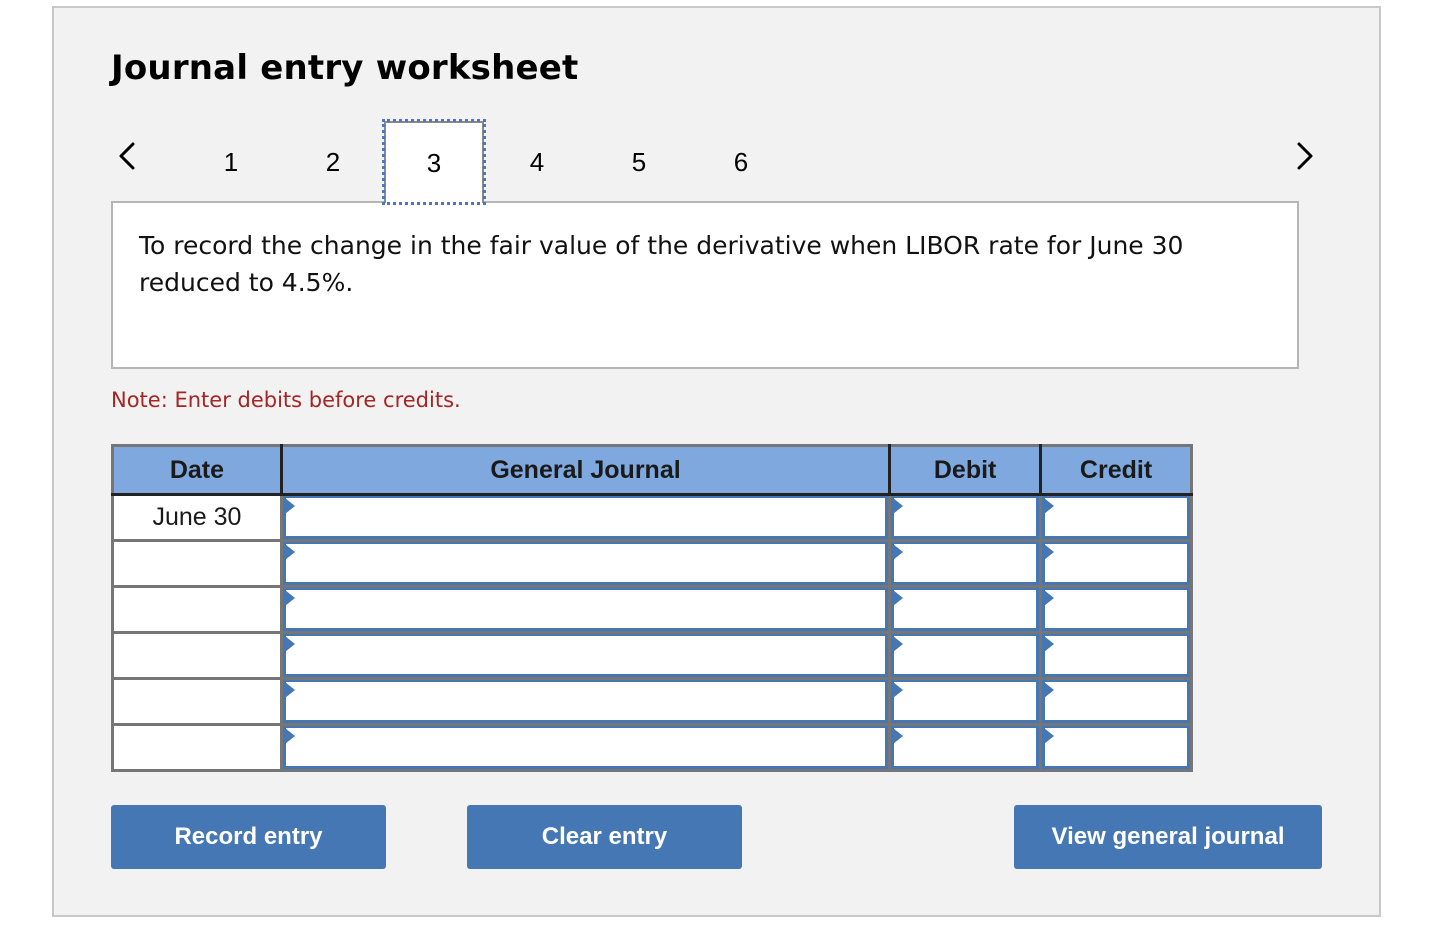 The image size is (1456, 946). What do you see at coordinates (537, 162) in the screenshot?
I see `page-tab-4: 4` at bounding box center [537, 162].